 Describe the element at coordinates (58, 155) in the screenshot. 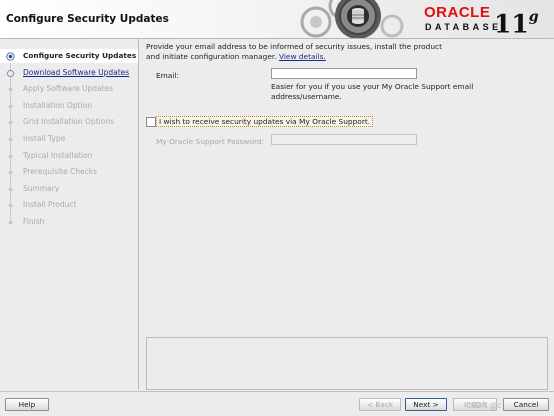

I see `nav-step-label: Typical Installation` at that location.